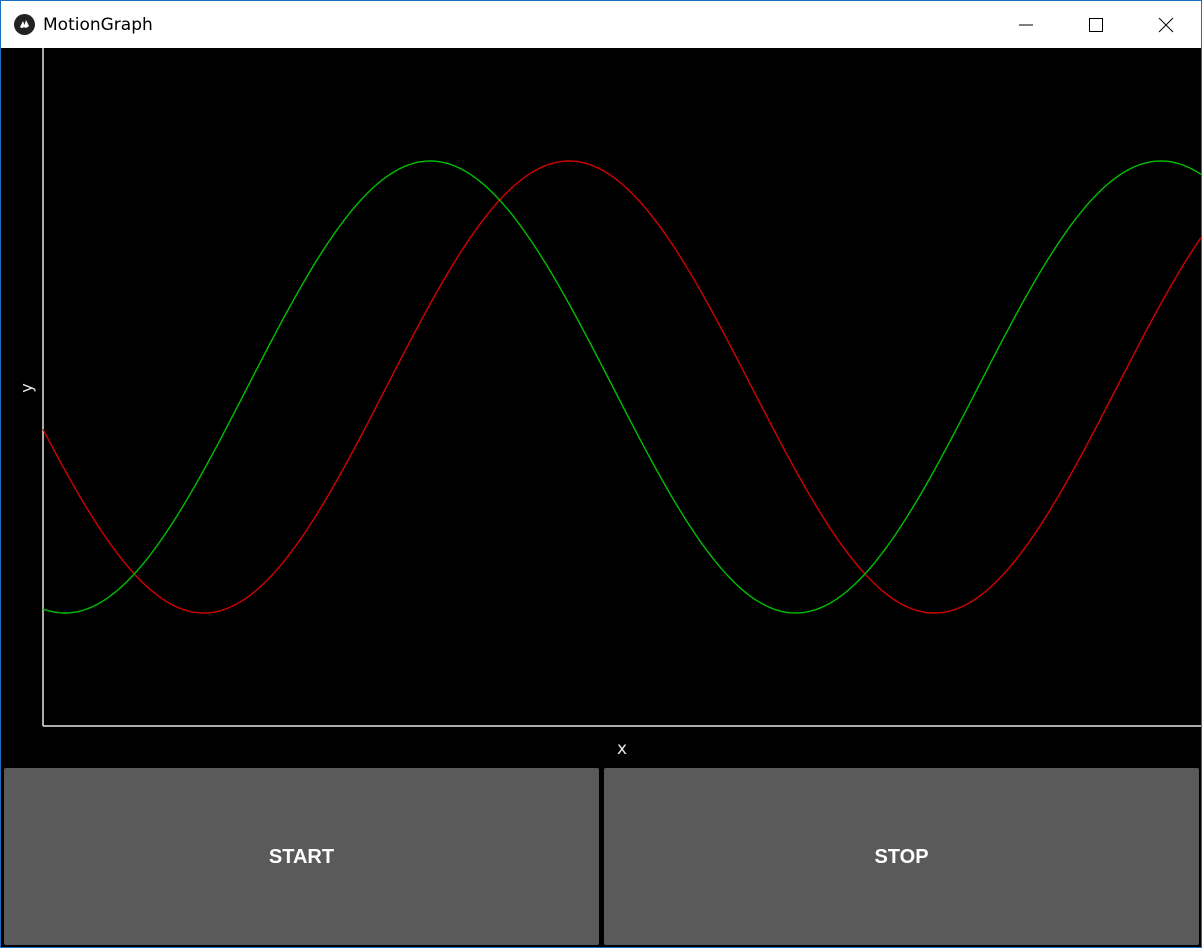  Describe the element at coordinates (98, 25) in the screenshot. I see `window-title: MotionGraph` at that location.